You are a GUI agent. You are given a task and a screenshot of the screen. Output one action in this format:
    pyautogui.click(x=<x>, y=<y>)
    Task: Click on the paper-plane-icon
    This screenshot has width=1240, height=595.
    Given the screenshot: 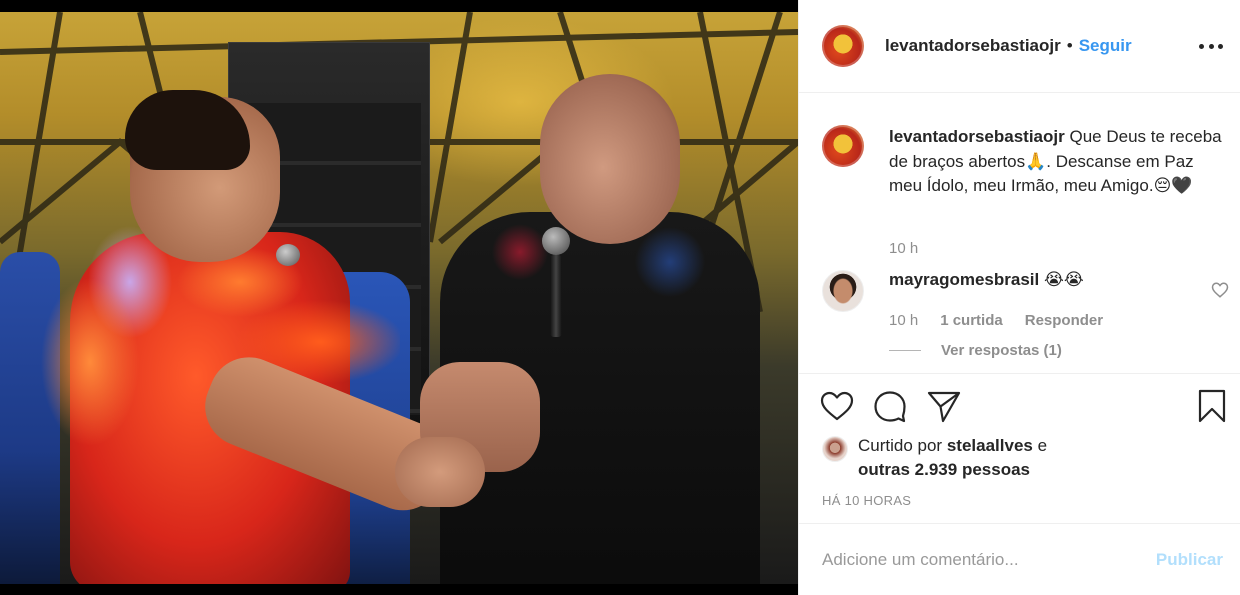 What is the action you would take?
    pyautogui.click(x=944, y=406)
    